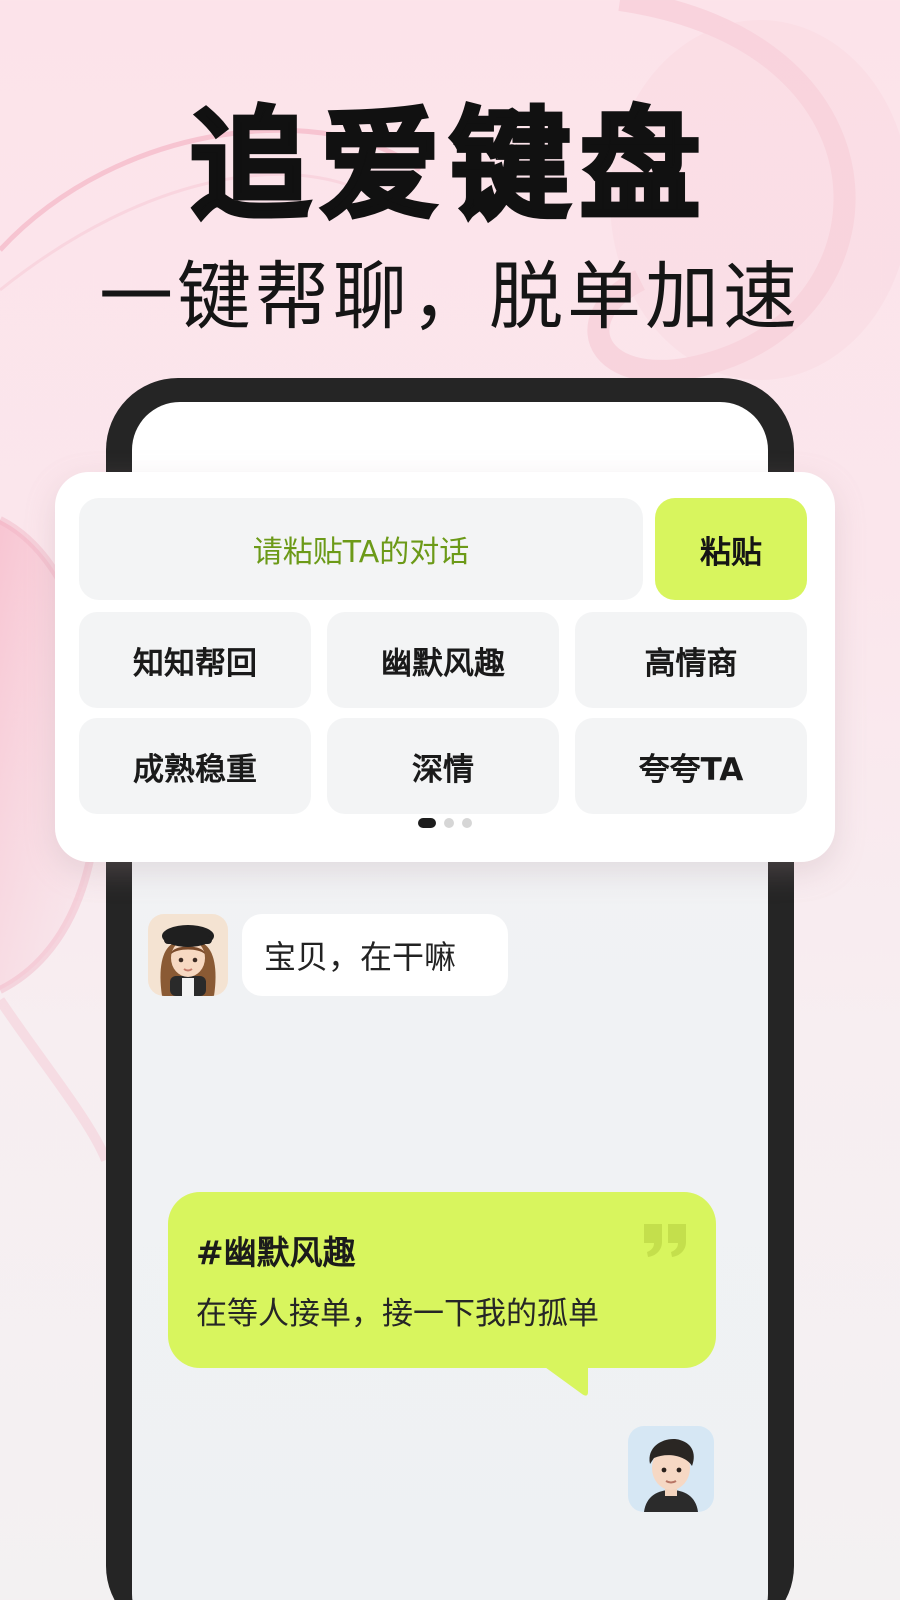 The image size is (900, 1600). What do you see at coordinates (443, 660) in the screenshot?
I see `style-chip-humorous: 幽默风趣` at bounding box center [443, 660].